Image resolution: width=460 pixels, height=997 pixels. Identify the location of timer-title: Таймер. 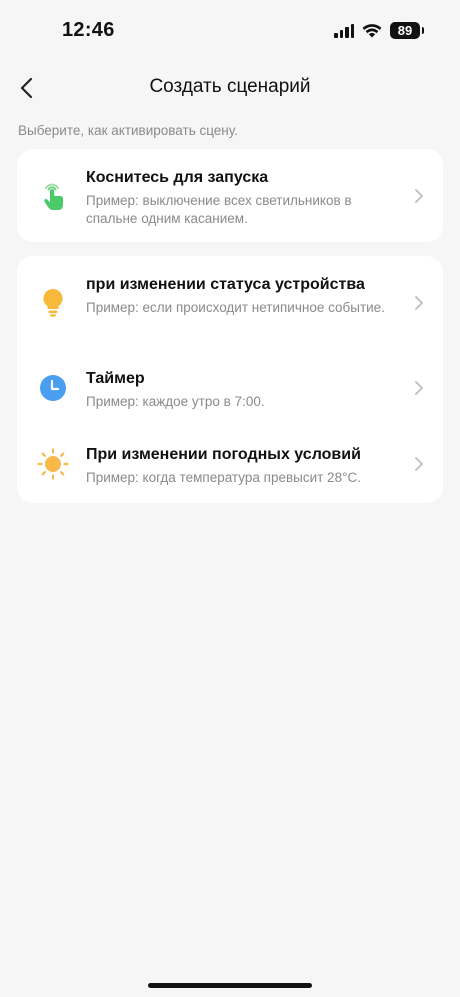
(115, 378).